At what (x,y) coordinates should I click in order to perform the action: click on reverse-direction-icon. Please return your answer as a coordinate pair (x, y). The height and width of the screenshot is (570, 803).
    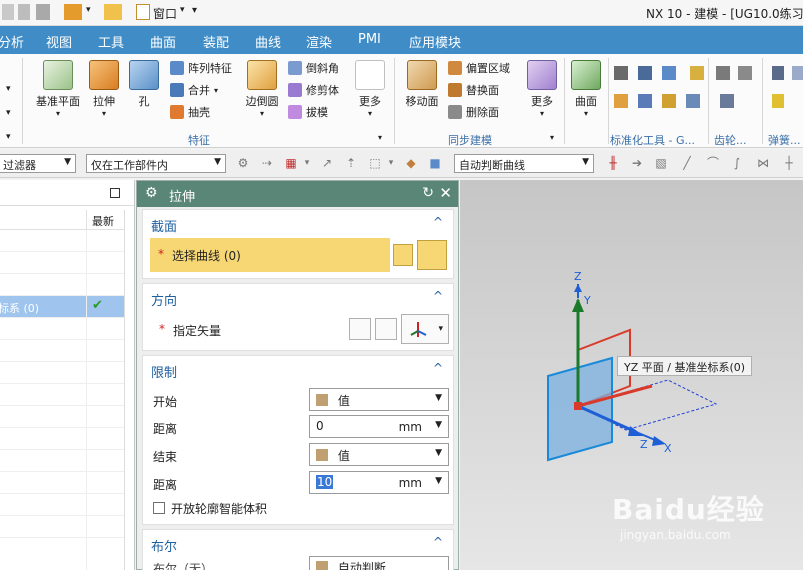
    Looking at the image, I should click on (360, 329).